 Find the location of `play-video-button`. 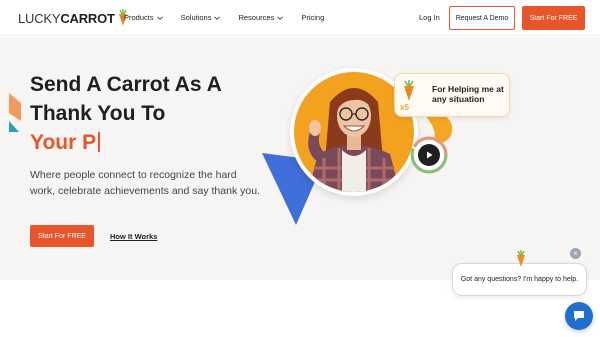

play-video-button is located at coordinates (429, 155).